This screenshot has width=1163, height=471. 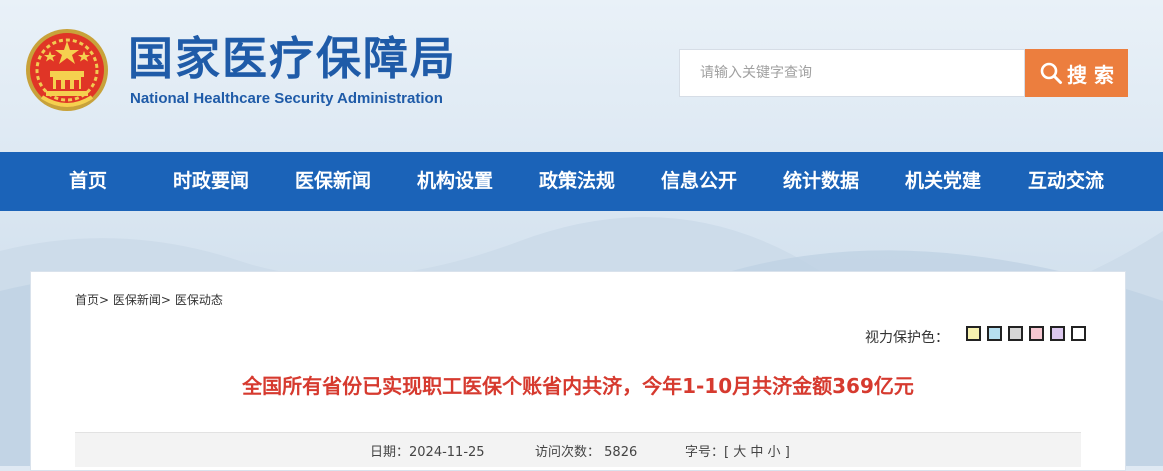 I want to click on swatch-yellow, so click(x=973, y=333).